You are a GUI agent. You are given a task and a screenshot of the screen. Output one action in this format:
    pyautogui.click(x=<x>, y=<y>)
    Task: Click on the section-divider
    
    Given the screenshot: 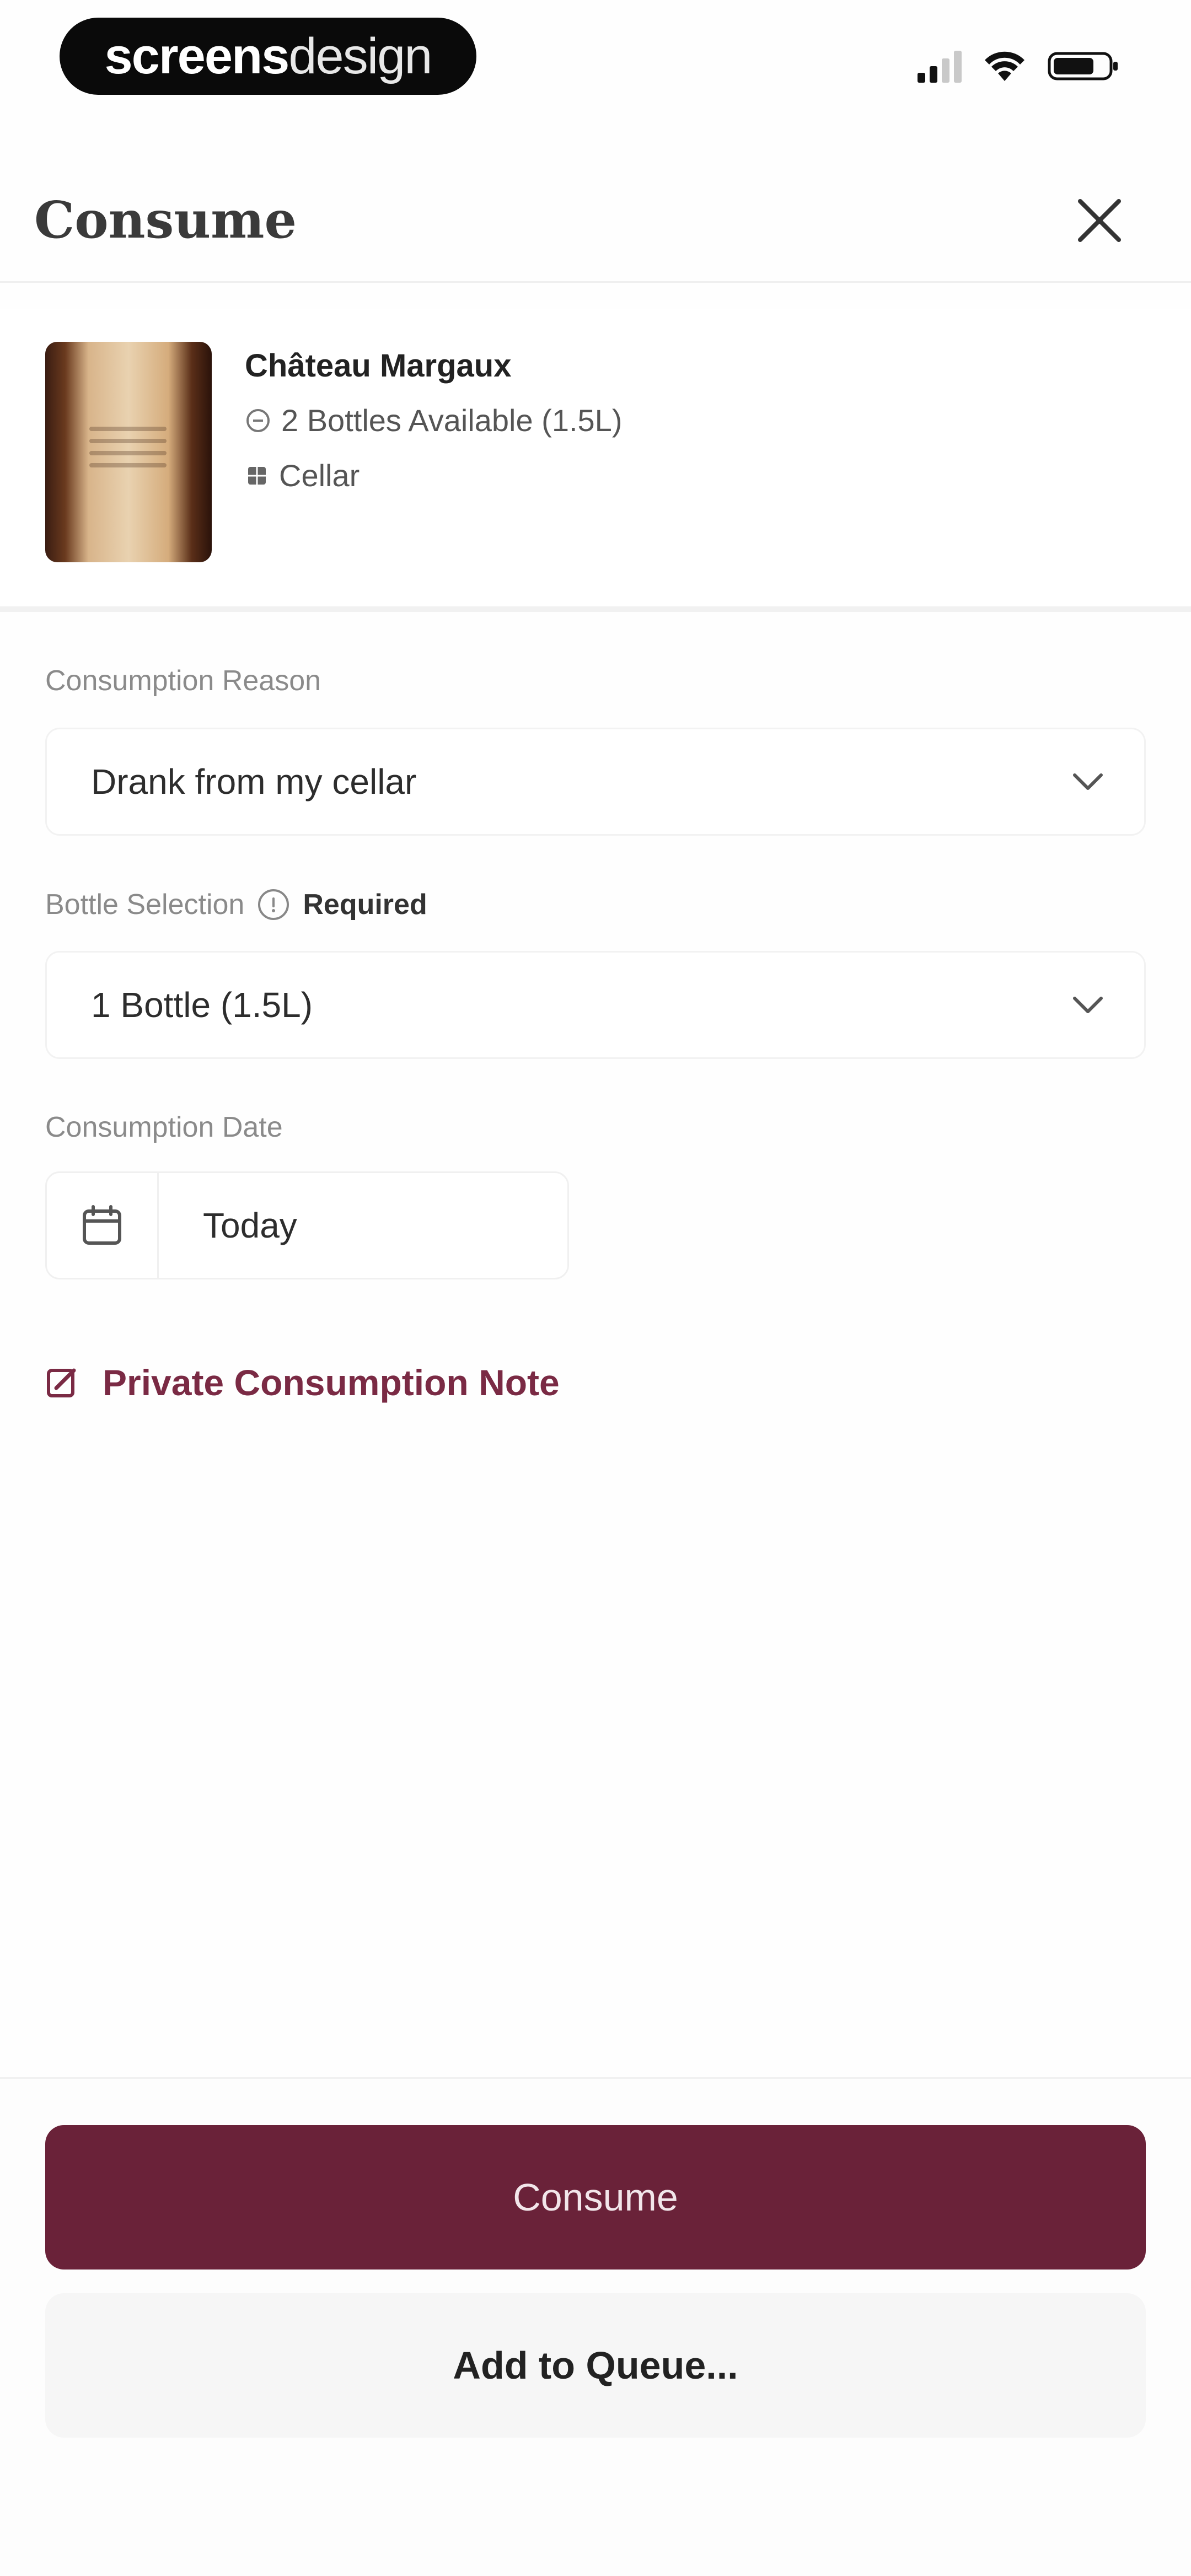 What is the action you would take?
    pyautogui.click(x=595, y=609)
    